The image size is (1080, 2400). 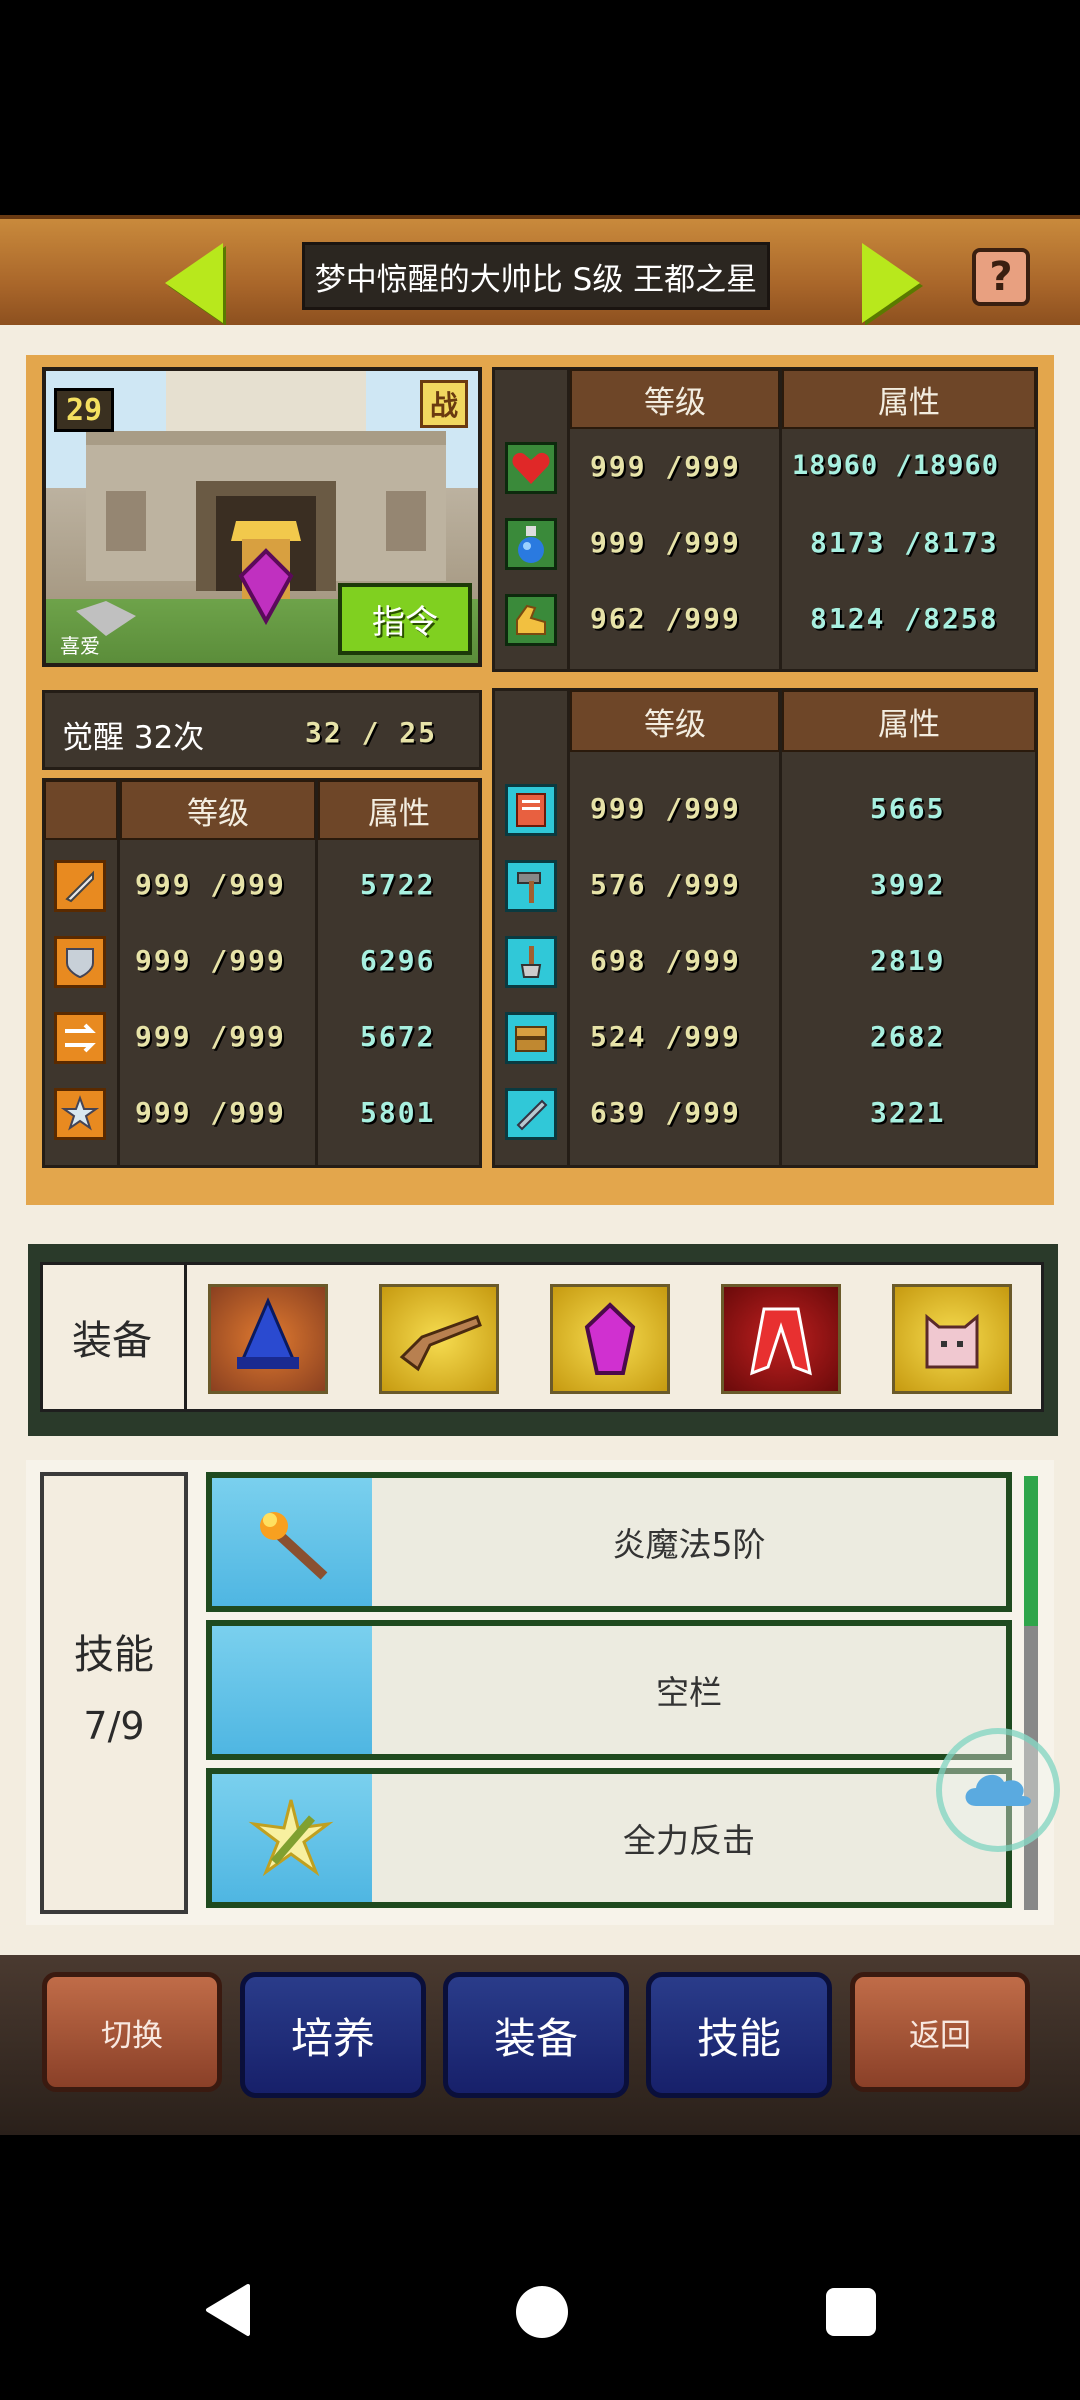 What do you see at coordinates (531, 620) in the screenshot?
I see `strength-arm-icon` at bounding box center [531, 620].